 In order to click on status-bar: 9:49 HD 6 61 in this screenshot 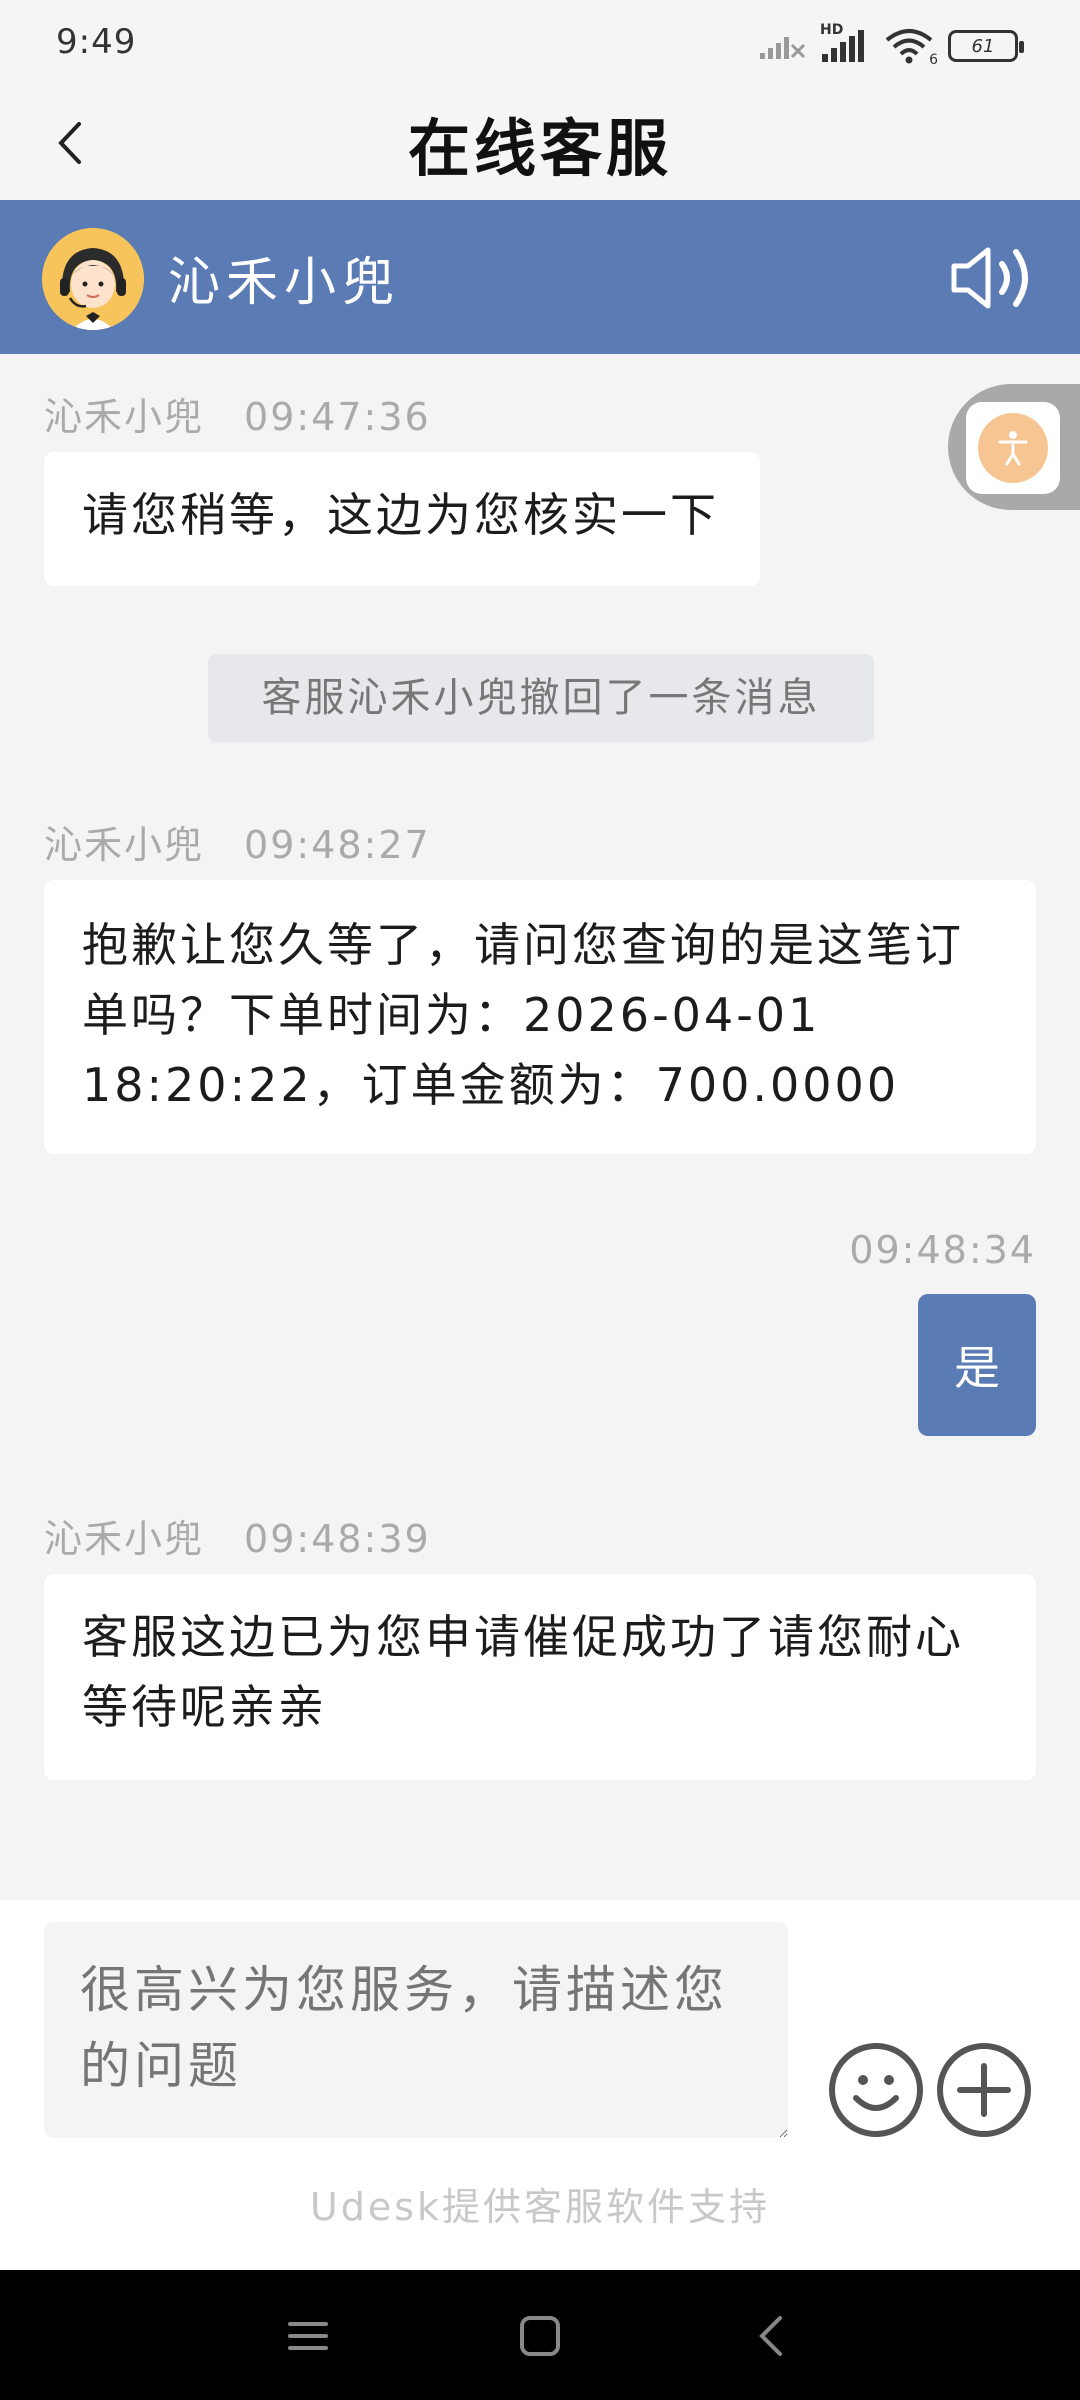, I will do `click(540, 43)`.